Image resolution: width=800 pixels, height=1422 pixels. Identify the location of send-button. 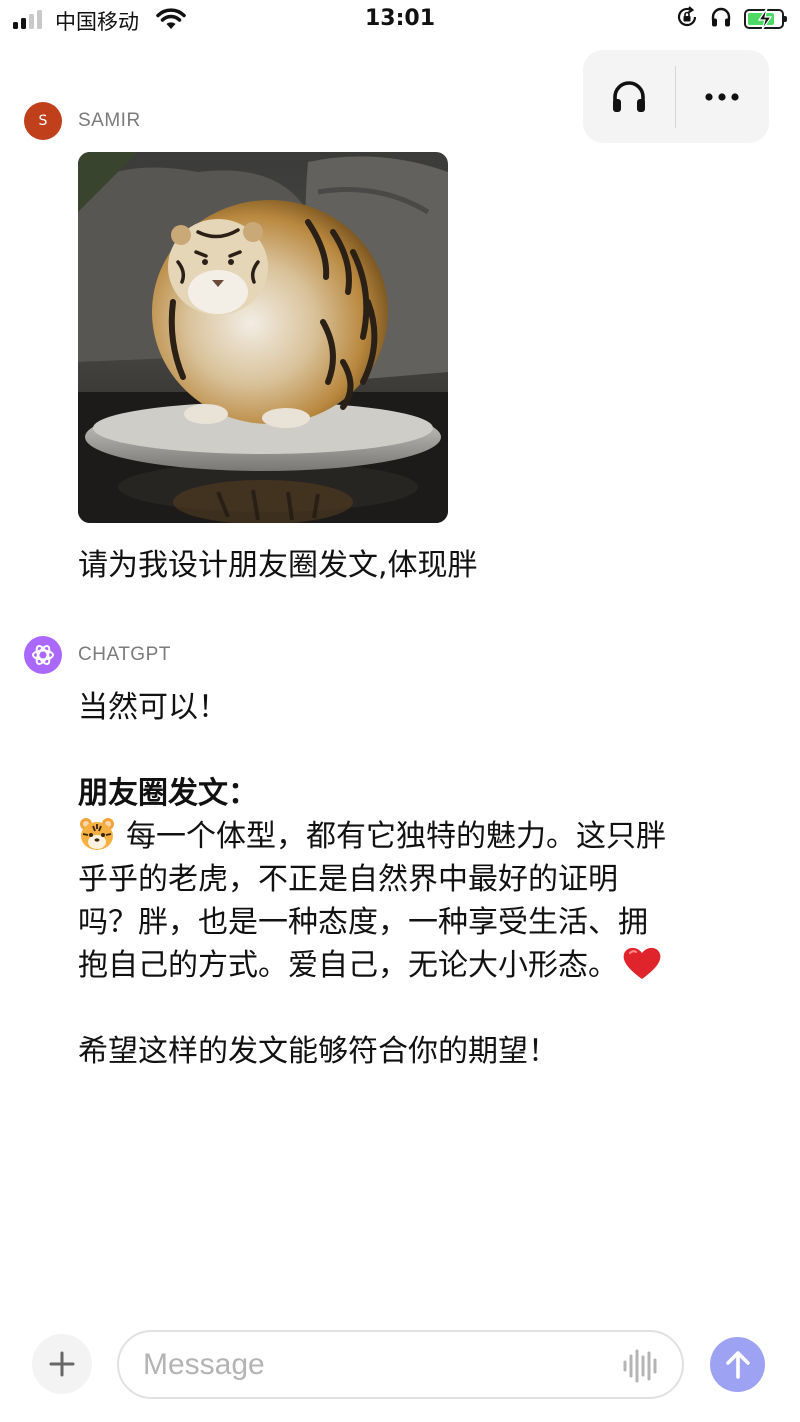
(737, 1364).